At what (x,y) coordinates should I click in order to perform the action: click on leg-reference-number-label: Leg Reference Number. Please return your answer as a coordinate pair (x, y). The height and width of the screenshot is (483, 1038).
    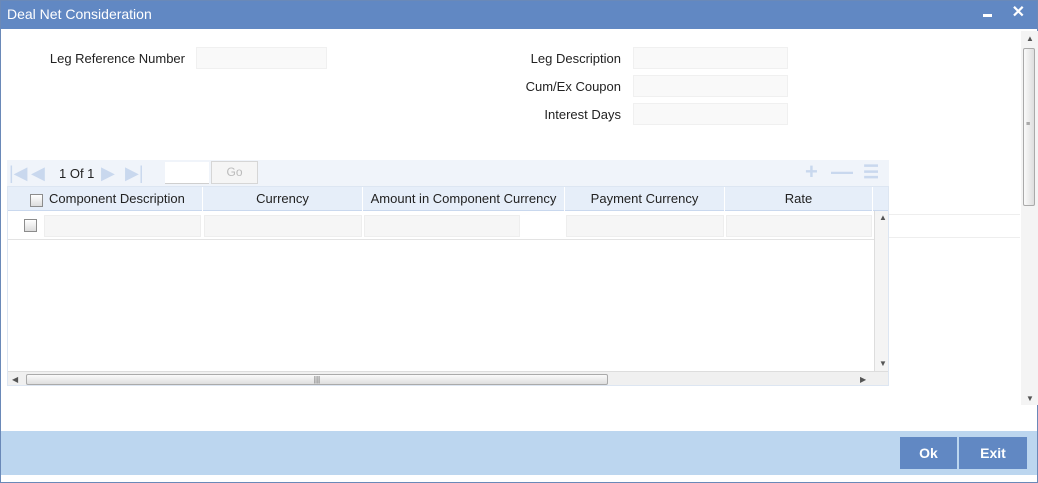
    Looking at the image, I should click on (117, 58).